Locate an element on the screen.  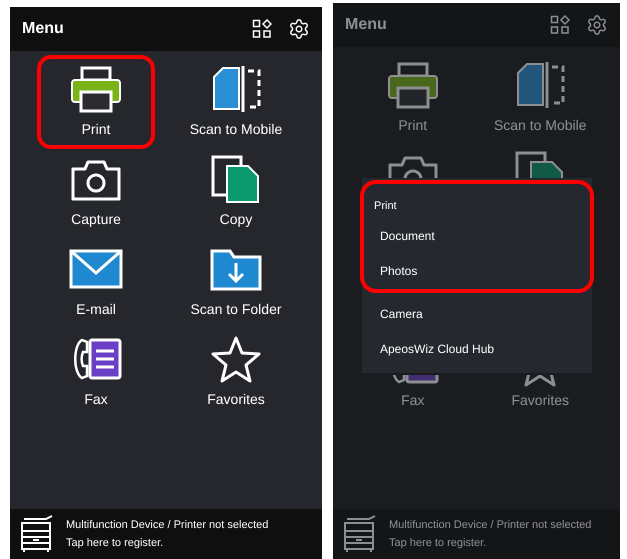
menu-tile: Scan to Mobile is located at coordinates (540, 98).